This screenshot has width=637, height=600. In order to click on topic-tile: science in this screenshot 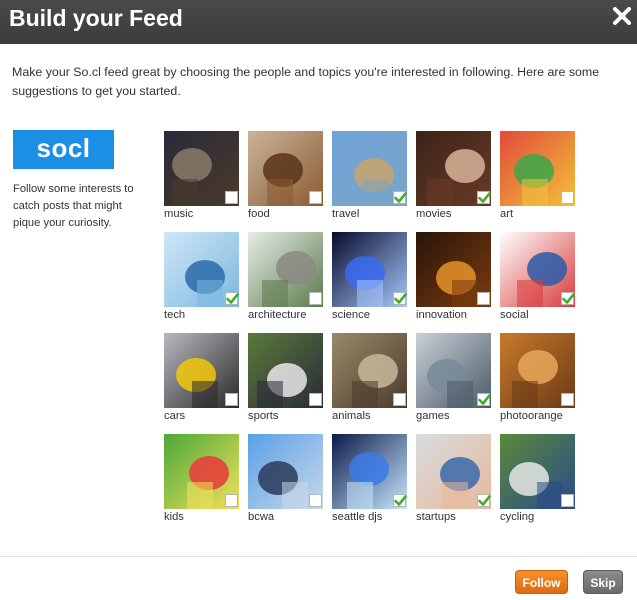, I will do `click(369, 279)`.